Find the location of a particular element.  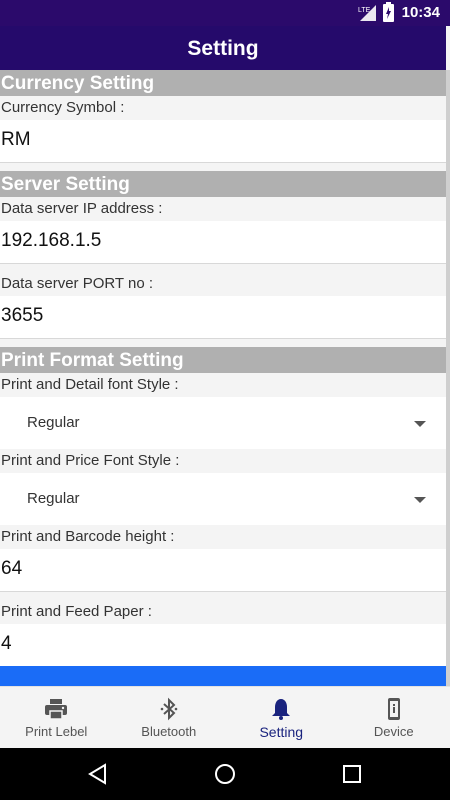

save-bar is located at coordinates (223, 676).